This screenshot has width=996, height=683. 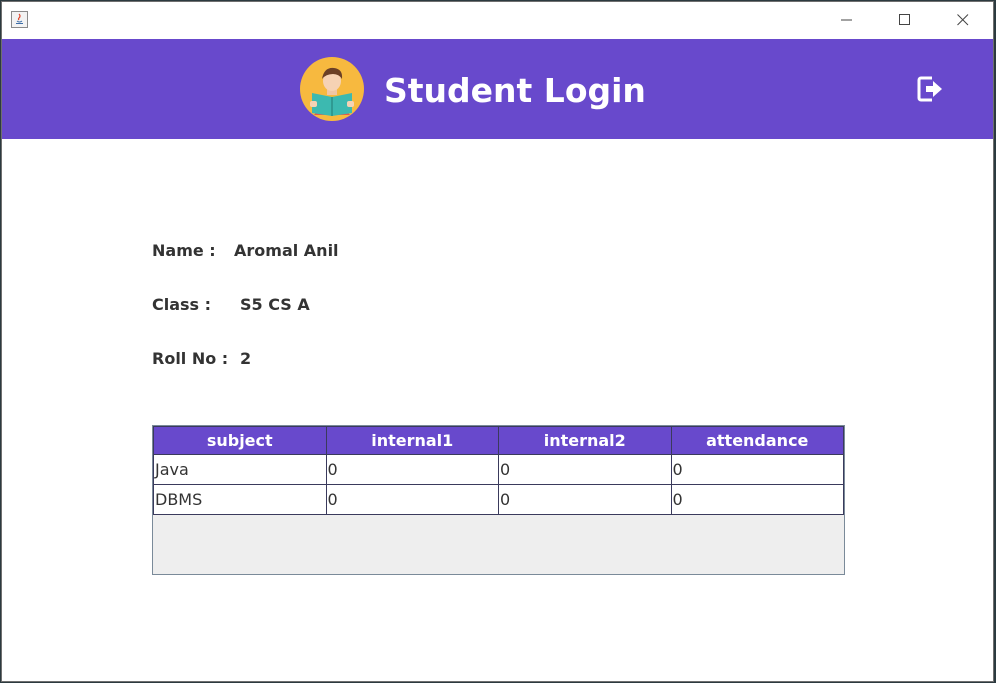 I want to click on class-row: Class : S5 CS A, so click(x=231, y=304).